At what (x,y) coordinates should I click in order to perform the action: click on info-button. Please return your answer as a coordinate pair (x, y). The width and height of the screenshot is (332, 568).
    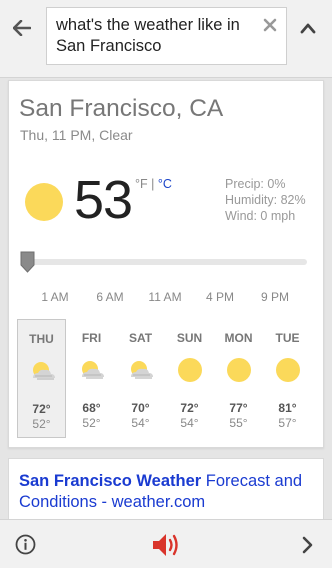
    Looking at the image, I should click on (25, 544).